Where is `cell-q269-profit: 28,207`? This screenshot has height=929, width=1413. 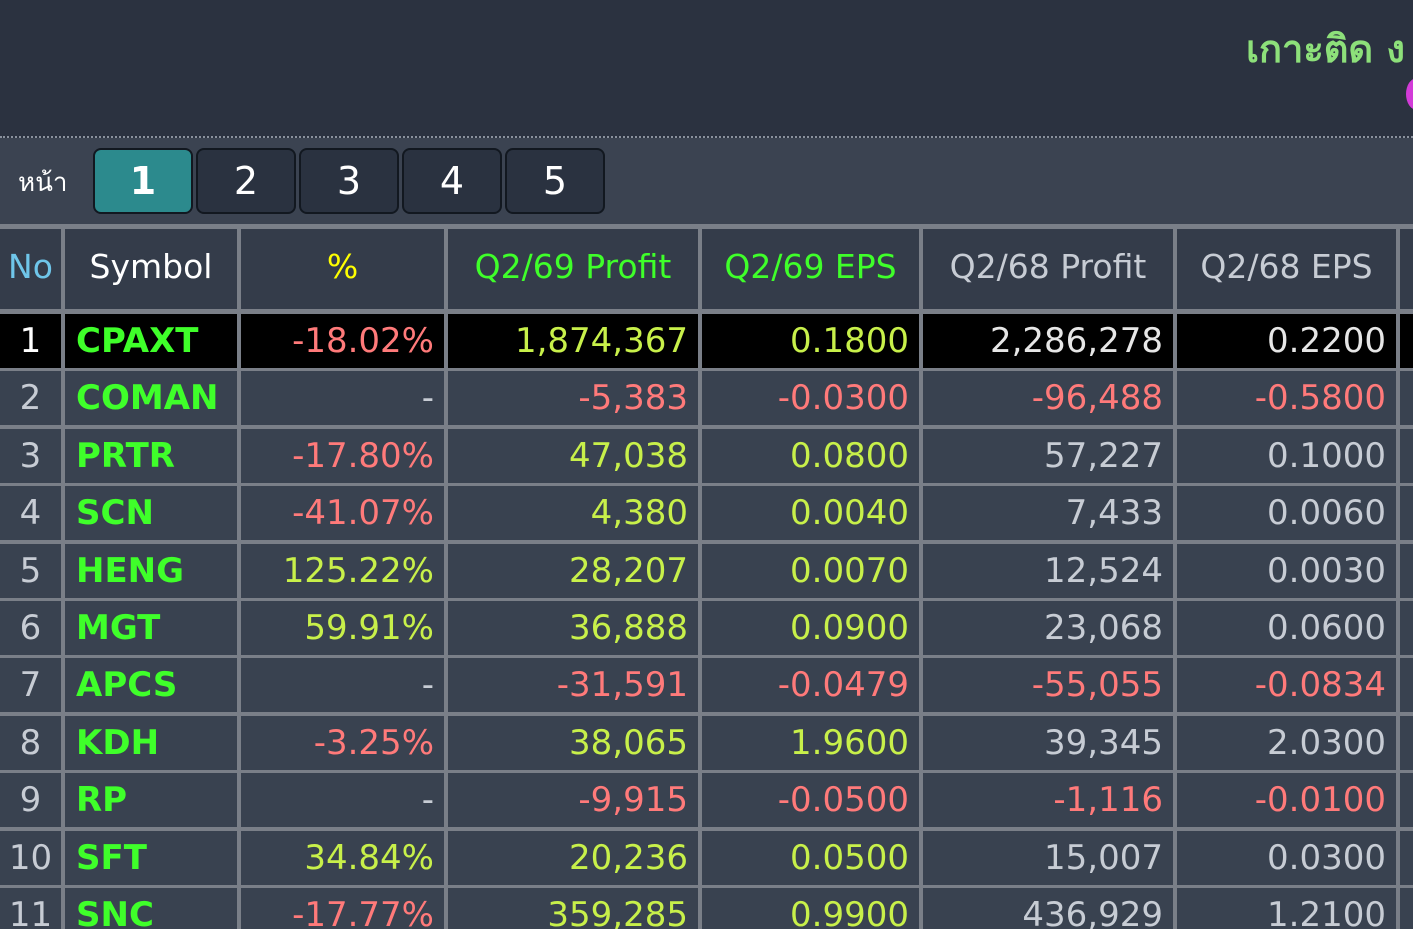
cell-q269-profit: 28,207 is located at coordinates (573, 570).